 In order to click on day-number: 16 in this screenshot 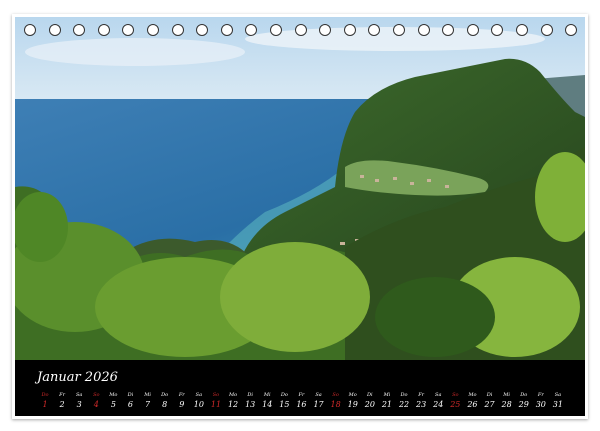, I will do `click(301, 404)`.